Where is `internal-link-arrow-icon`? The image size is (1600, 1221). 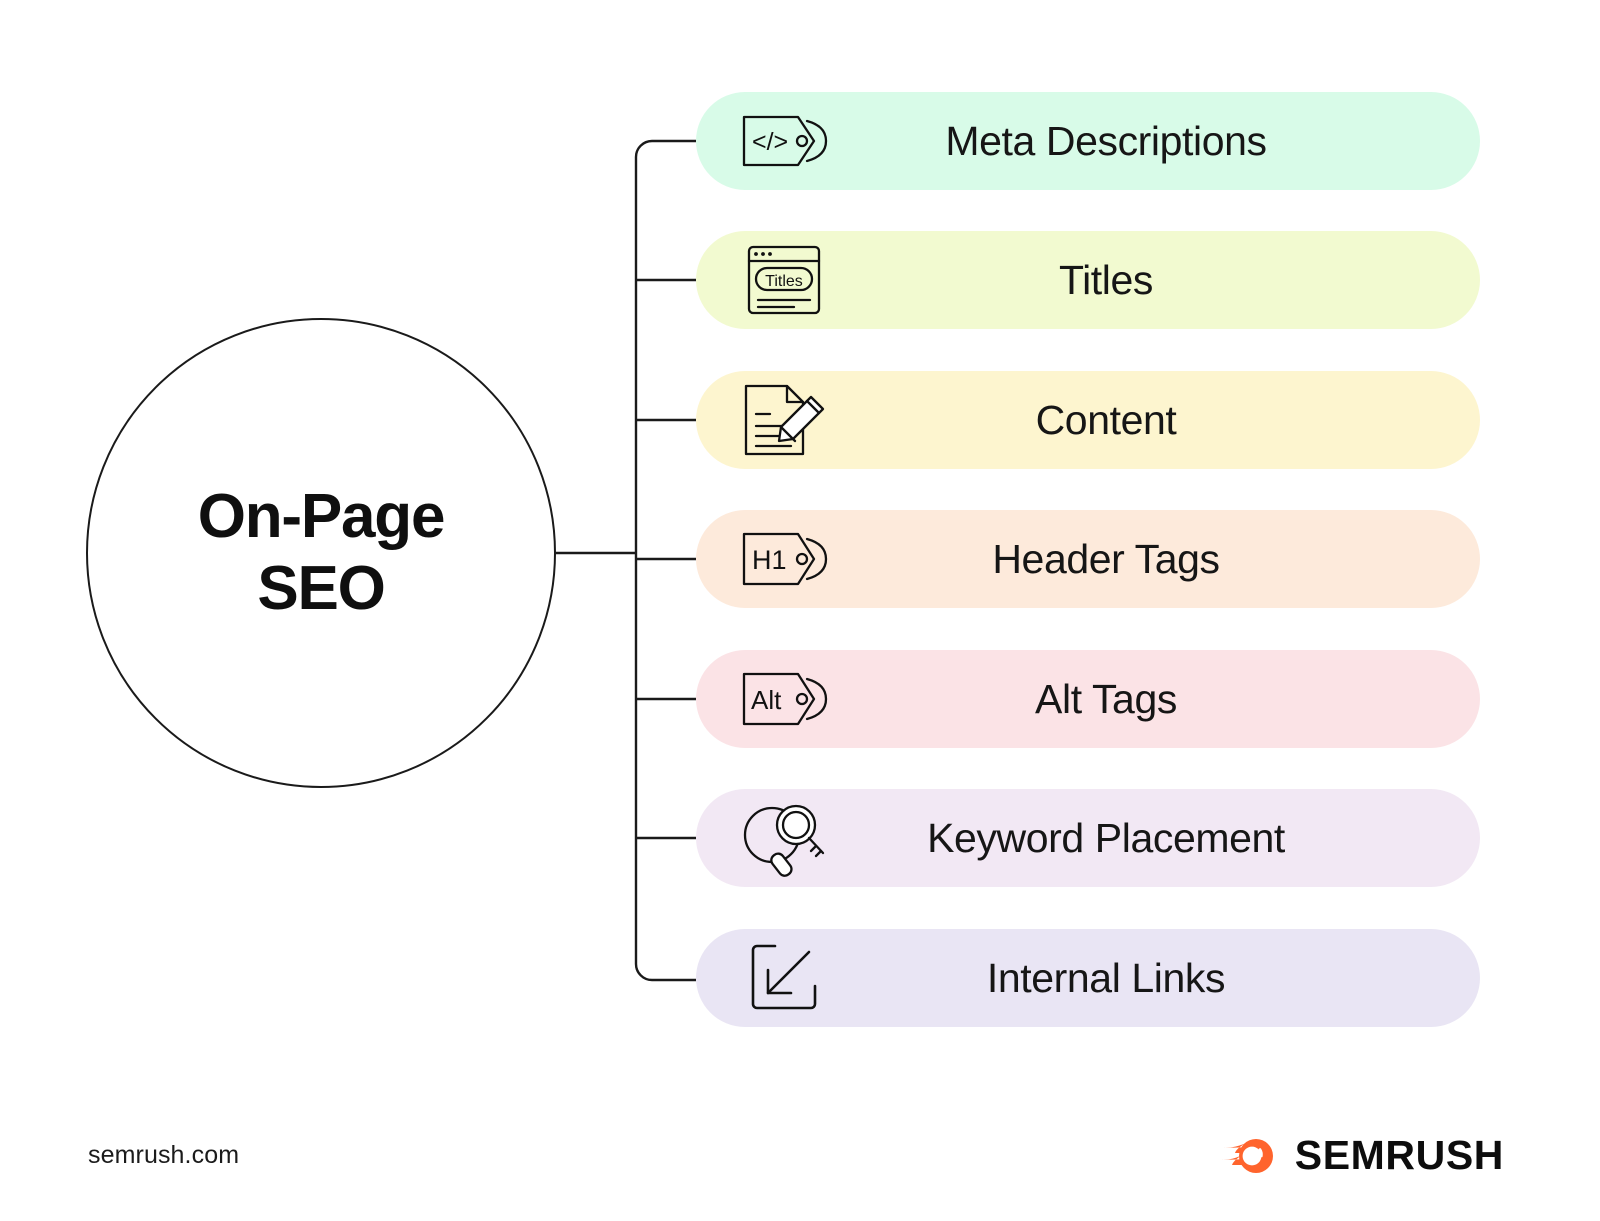
internal-link-arrow-icon is located at coordinates (784, 978).